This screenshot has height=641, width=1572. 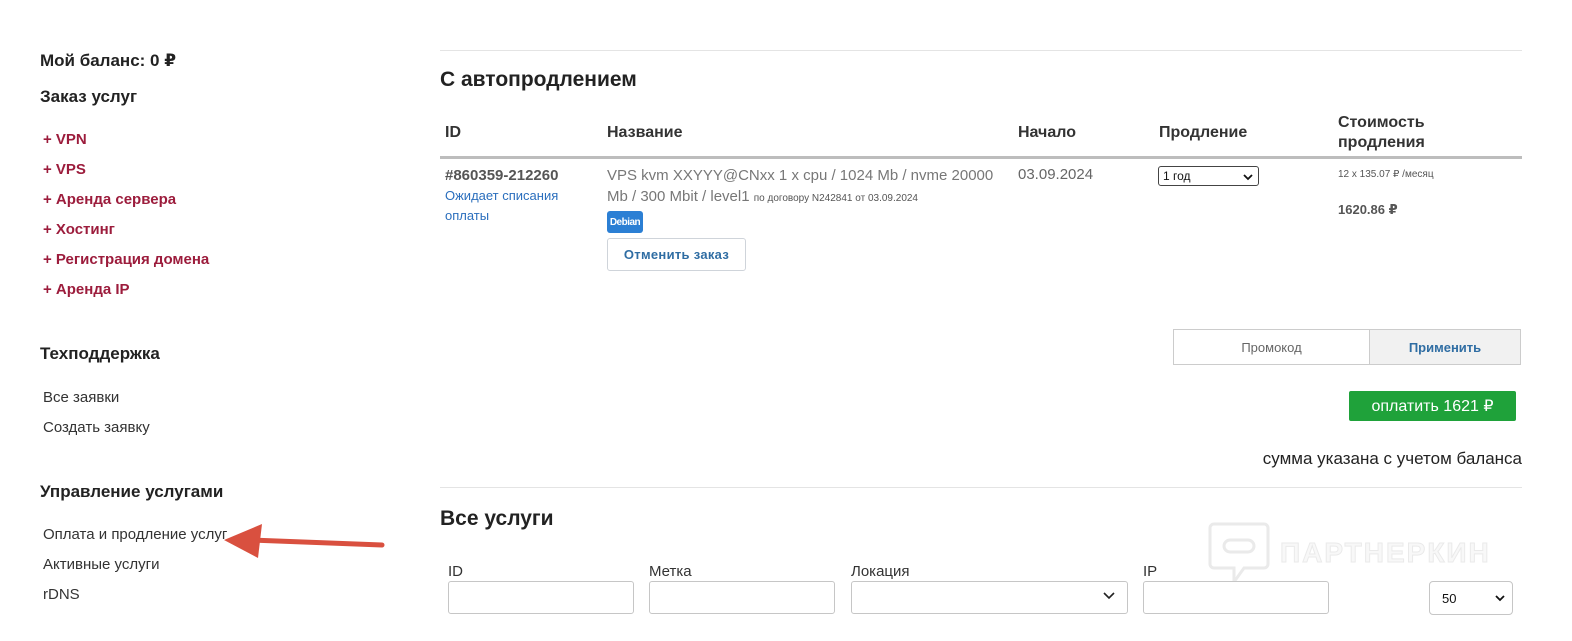 I want to click on col-header-renewal: Продление, so click(x=1203, y=132).